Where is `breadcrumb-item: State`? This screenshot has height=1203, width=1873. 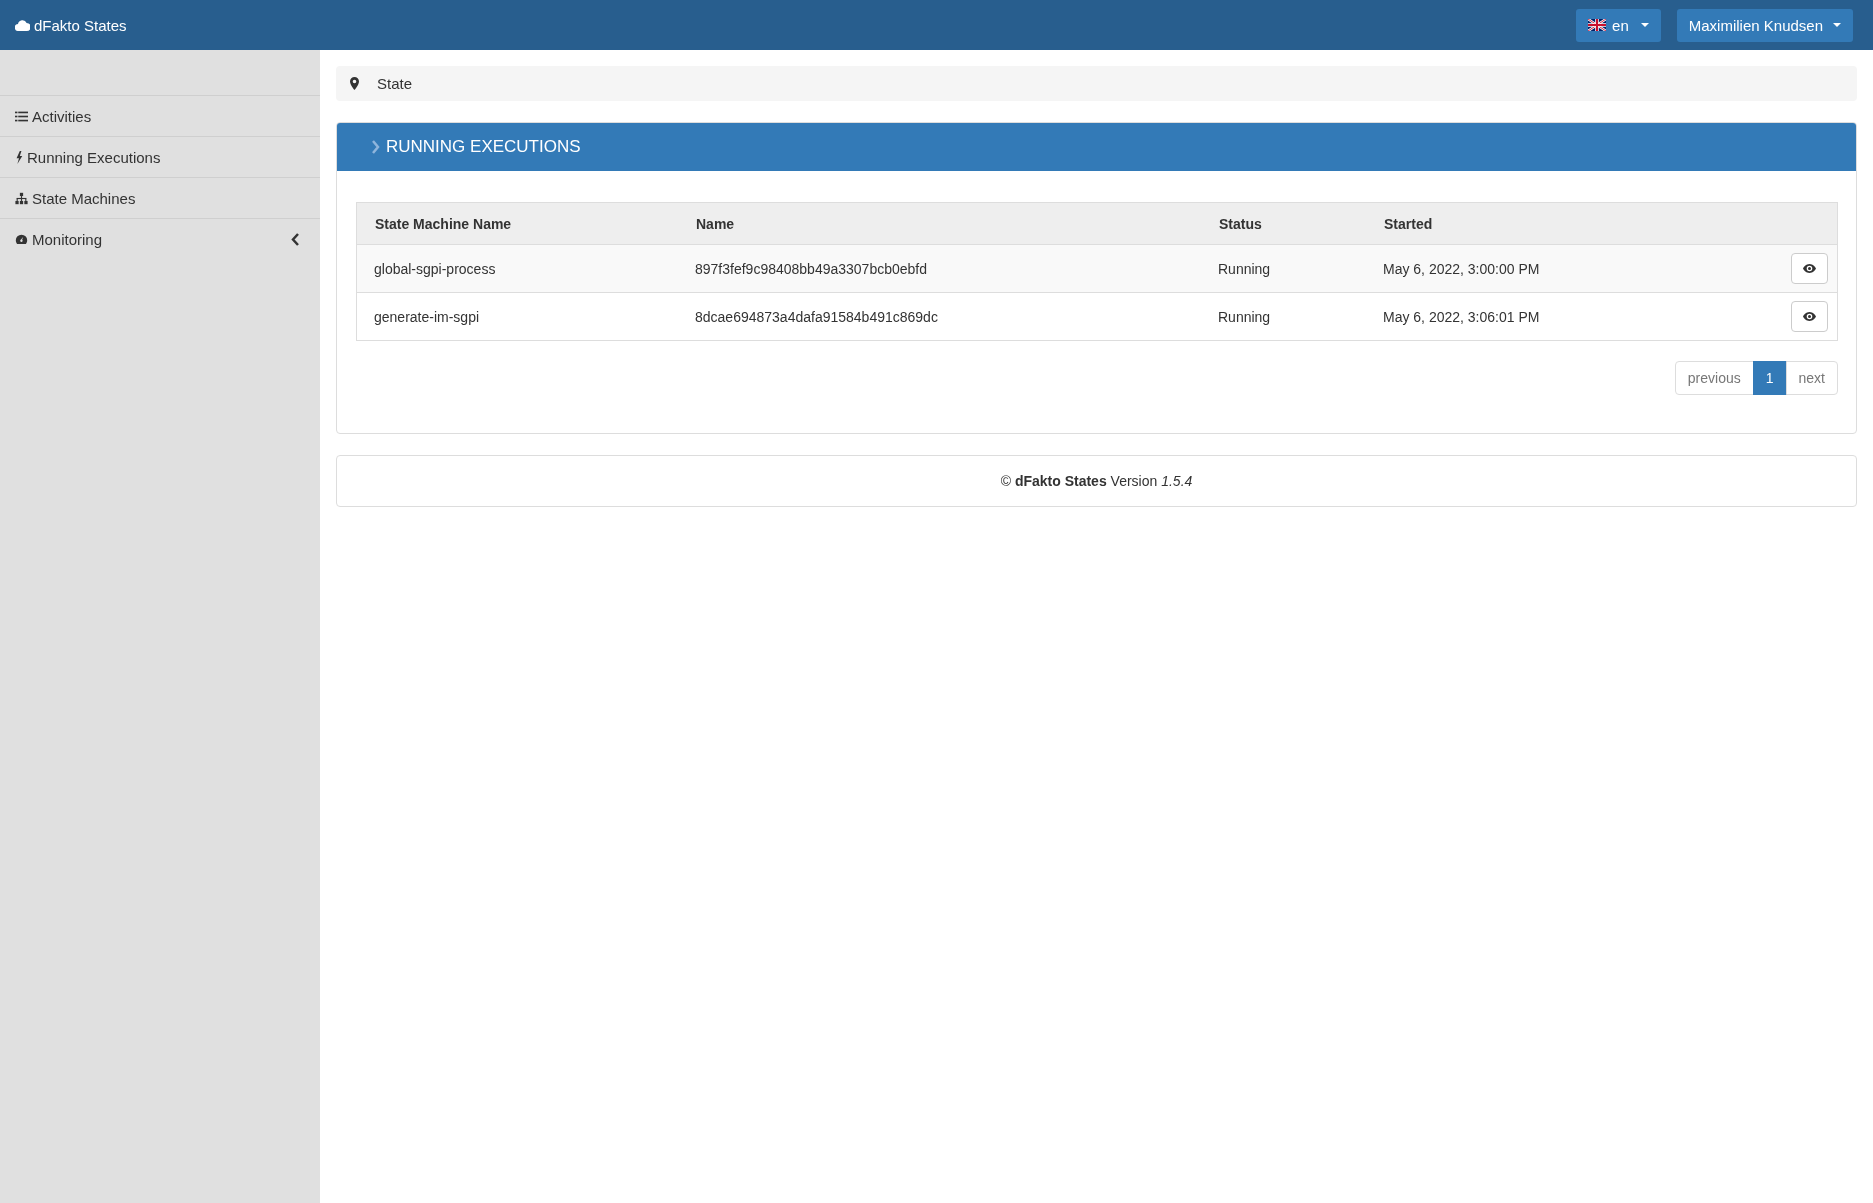
breadcrumb-item: State is located at coordinates (395, 83).